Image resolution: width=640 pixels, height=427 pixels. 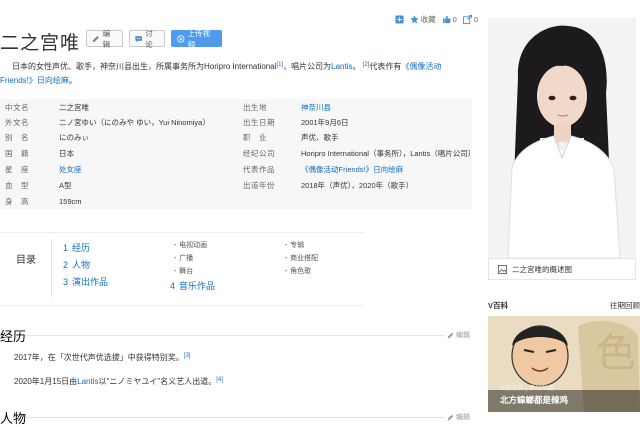 I want to click on edit-button: 编辑, so click(x=104, y=39).